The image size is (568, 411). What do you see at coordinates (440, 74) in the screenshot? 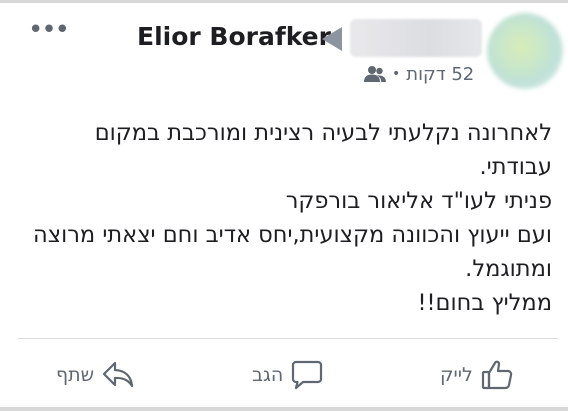
I see `post-time: 52 דקות` at bounding box center [440, 74].